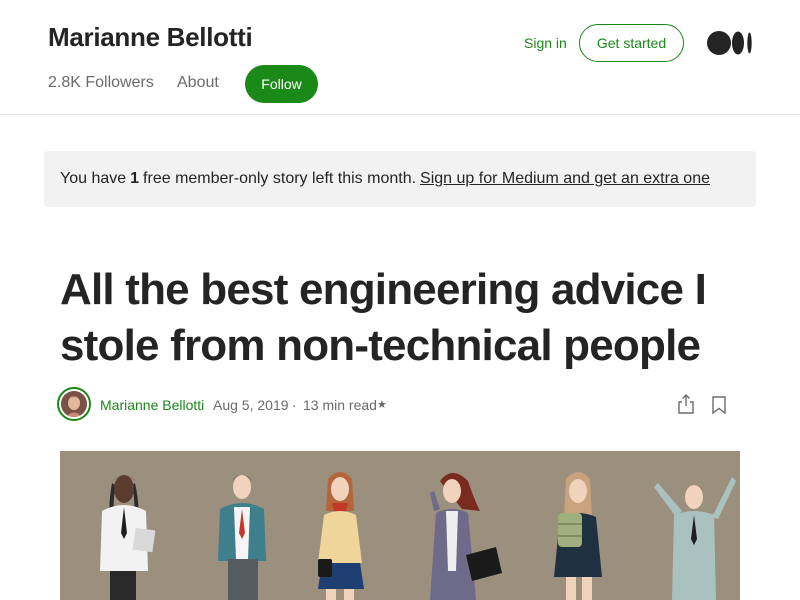 The width and height of the screenshot is (800, 600). Describe the element at coordinates (730, 43) in the screenshot. I see `medium-logo-icon` at that location.